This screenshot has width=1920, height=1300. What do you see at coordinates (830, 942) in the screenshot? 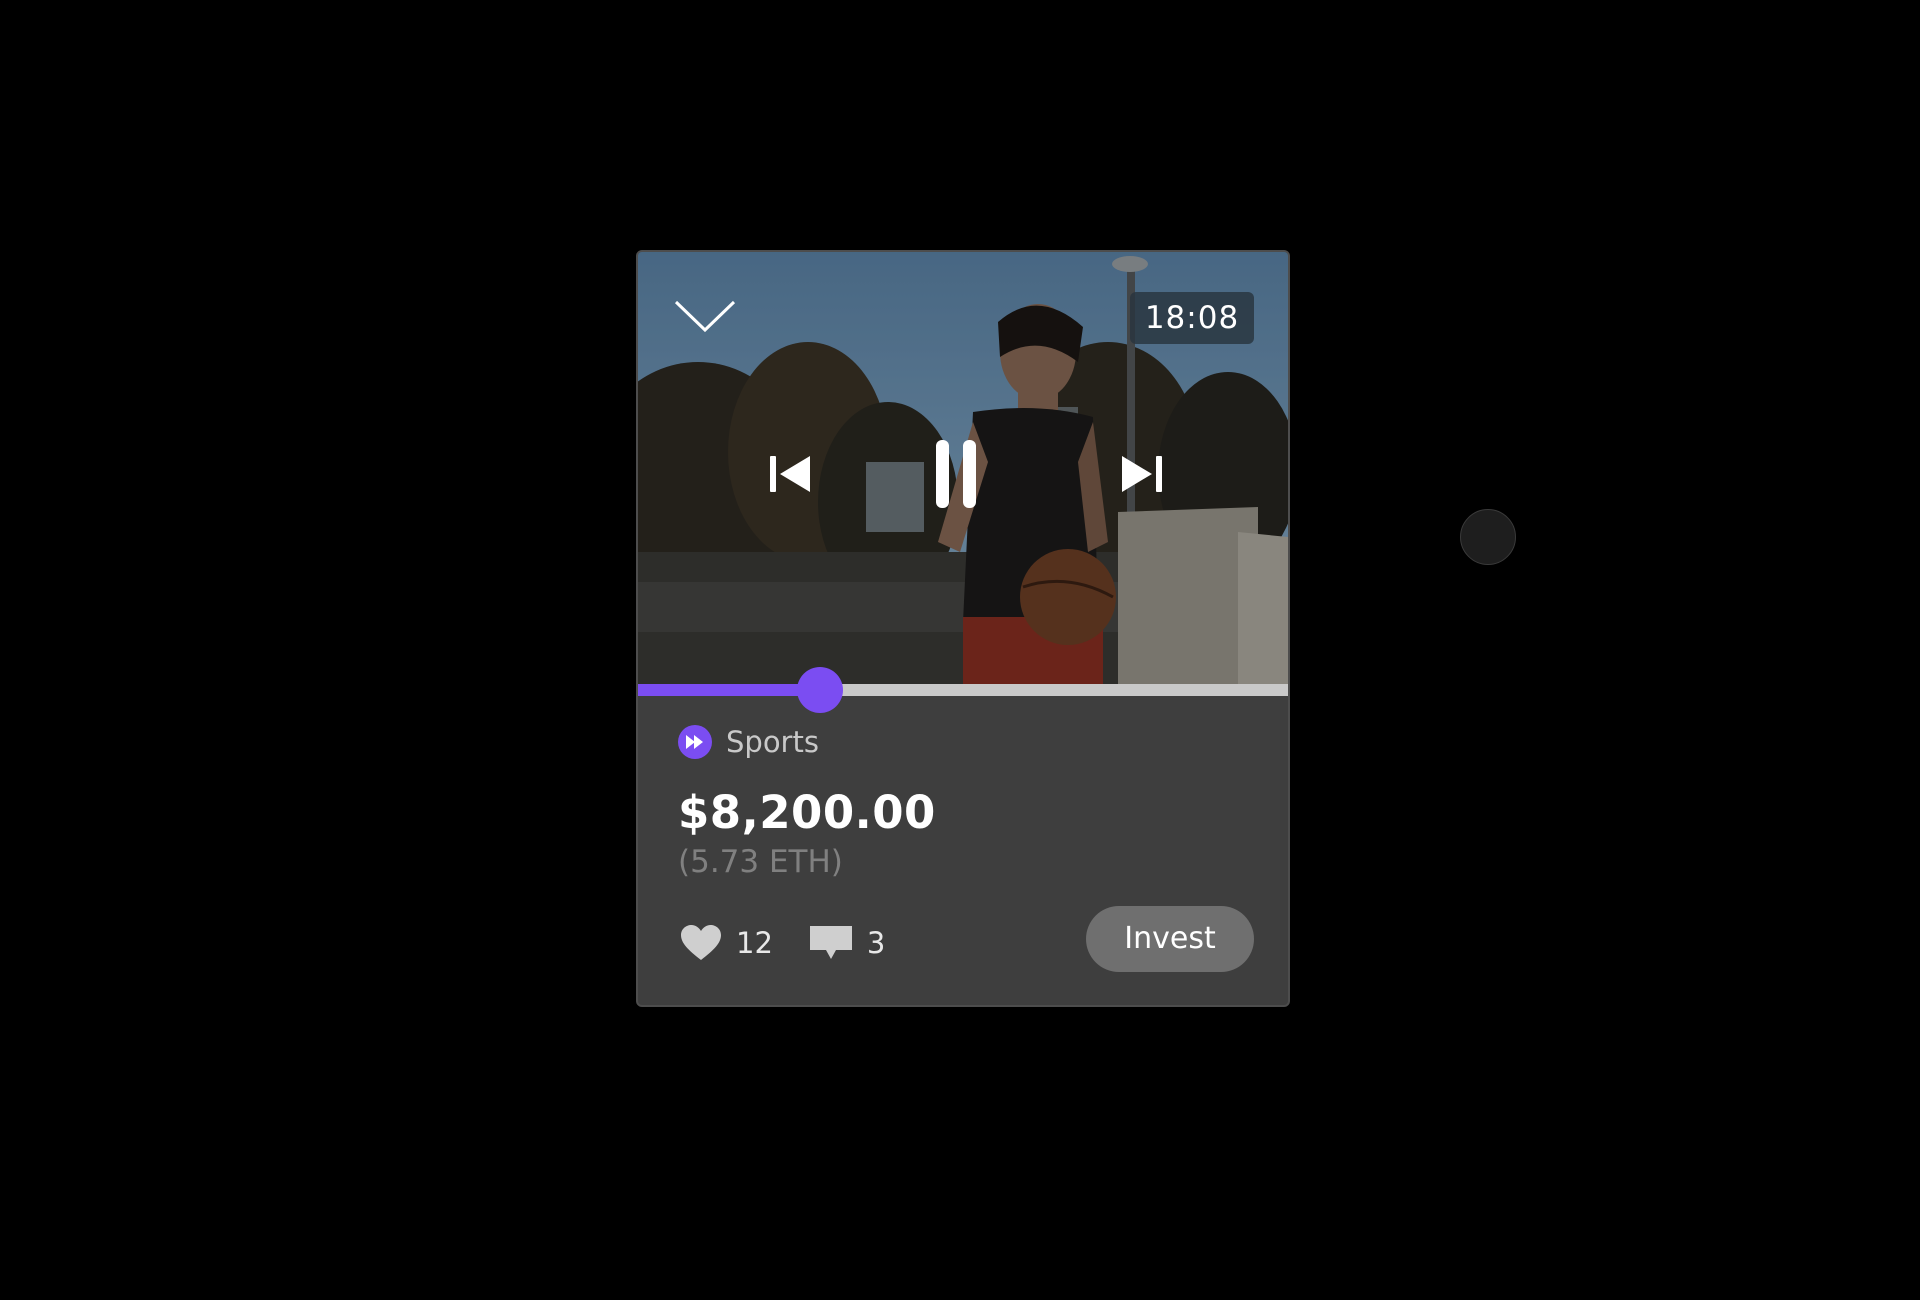
I see `comment-icon` at bounding box center [830, 942].